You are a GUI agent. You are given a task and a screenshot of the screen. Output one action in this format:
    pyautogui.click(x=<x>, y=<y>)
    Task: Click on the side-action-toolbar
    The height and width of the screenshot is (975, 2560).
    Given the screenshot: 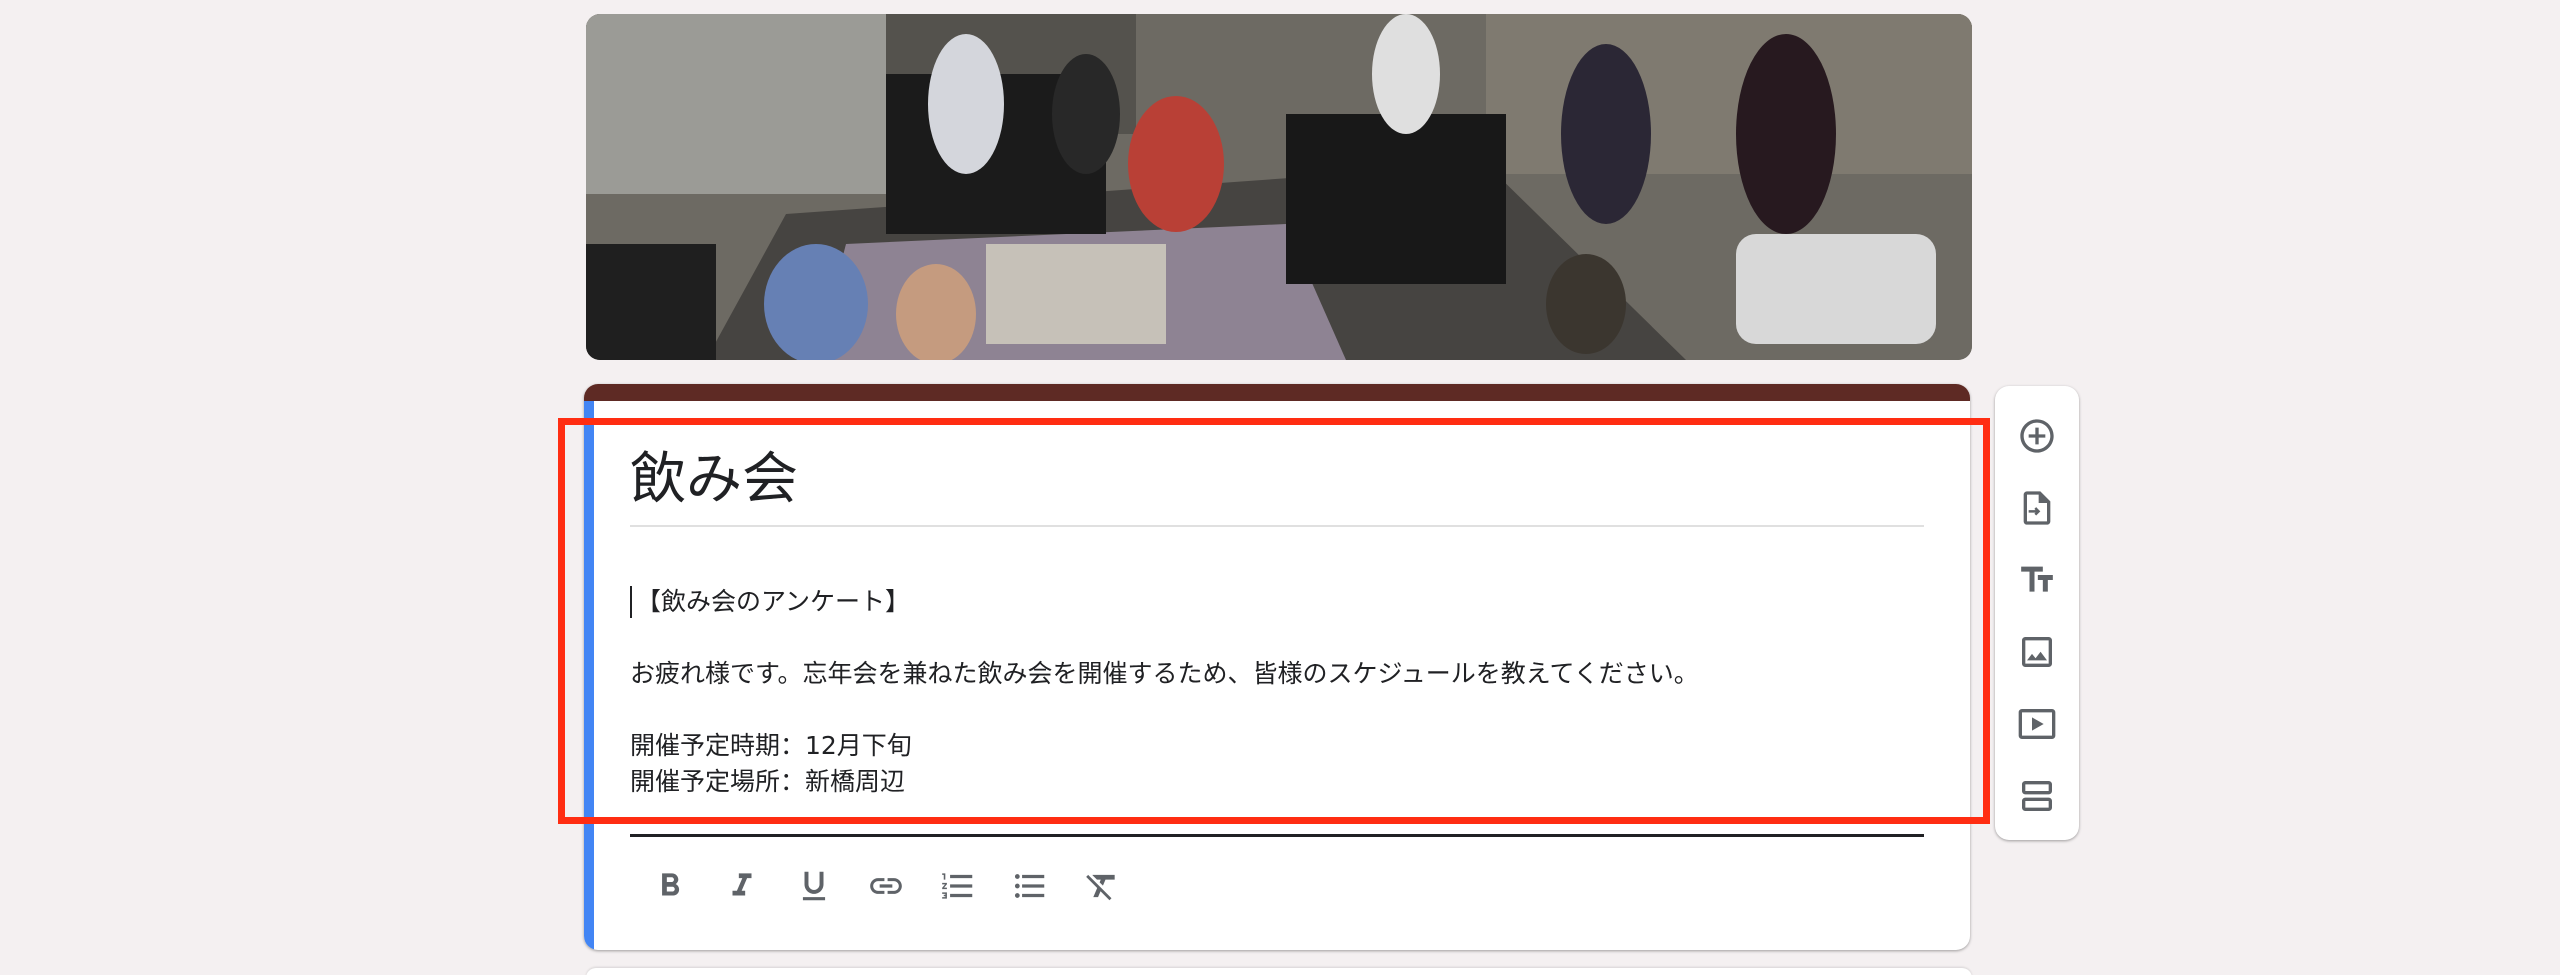 What is the action you would take?
    pyautogui.click(x=2037, y=613)
    